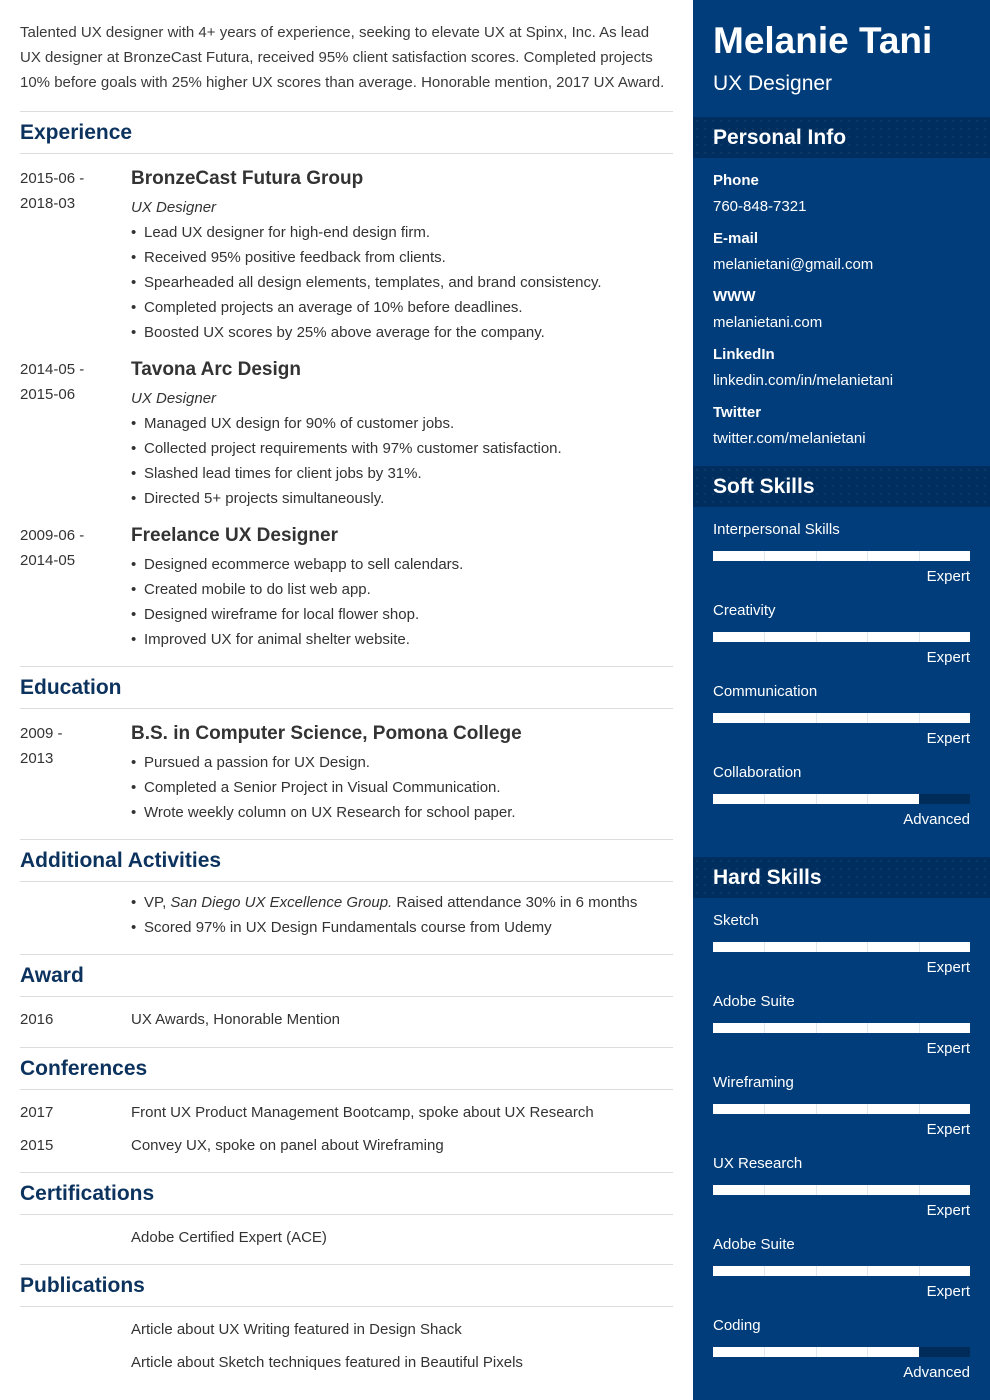  What do you see at coordinates (346, 1001) in the screenshot?
I see `award-section: Award 2016 UX Awards, Honorable Mention` at bounding box center [346, 1001].